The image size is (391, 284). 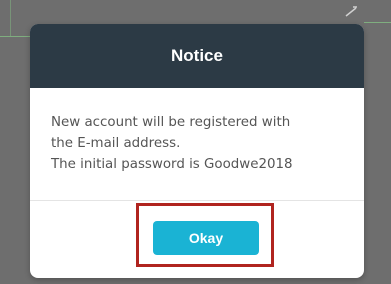 What do you see at coordinates (171, 122) in the screenshot?
I see `message-line: New account will be registered with` at bounding box center [171, 122].